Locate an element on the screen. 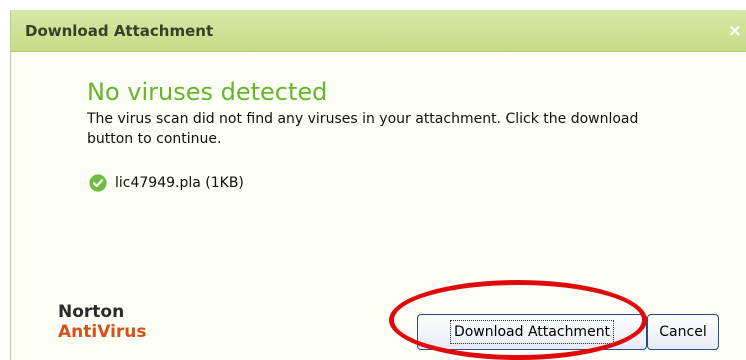 This screenshot has width=746, height=360. cancel-button: Cancel is located at coordinates (683, 332).